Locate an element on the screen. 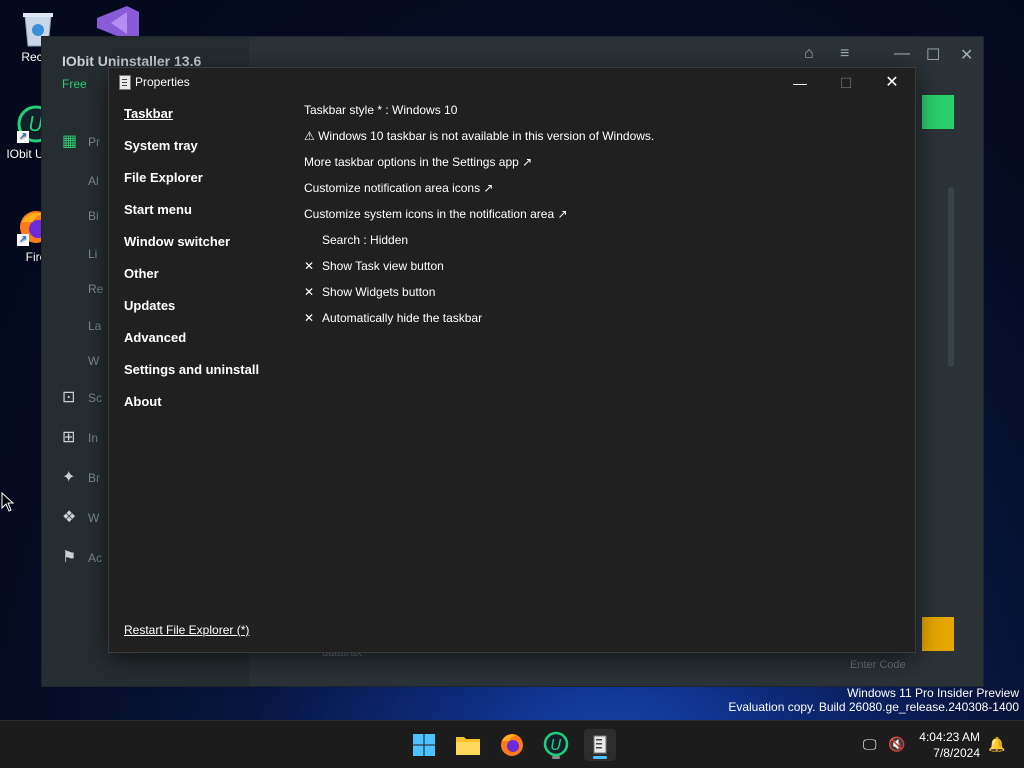 Image resolution: width=1024 pixels, height=768 pixels. iobit-nav-bundleware: Bi is located at coordinates (93, 216).